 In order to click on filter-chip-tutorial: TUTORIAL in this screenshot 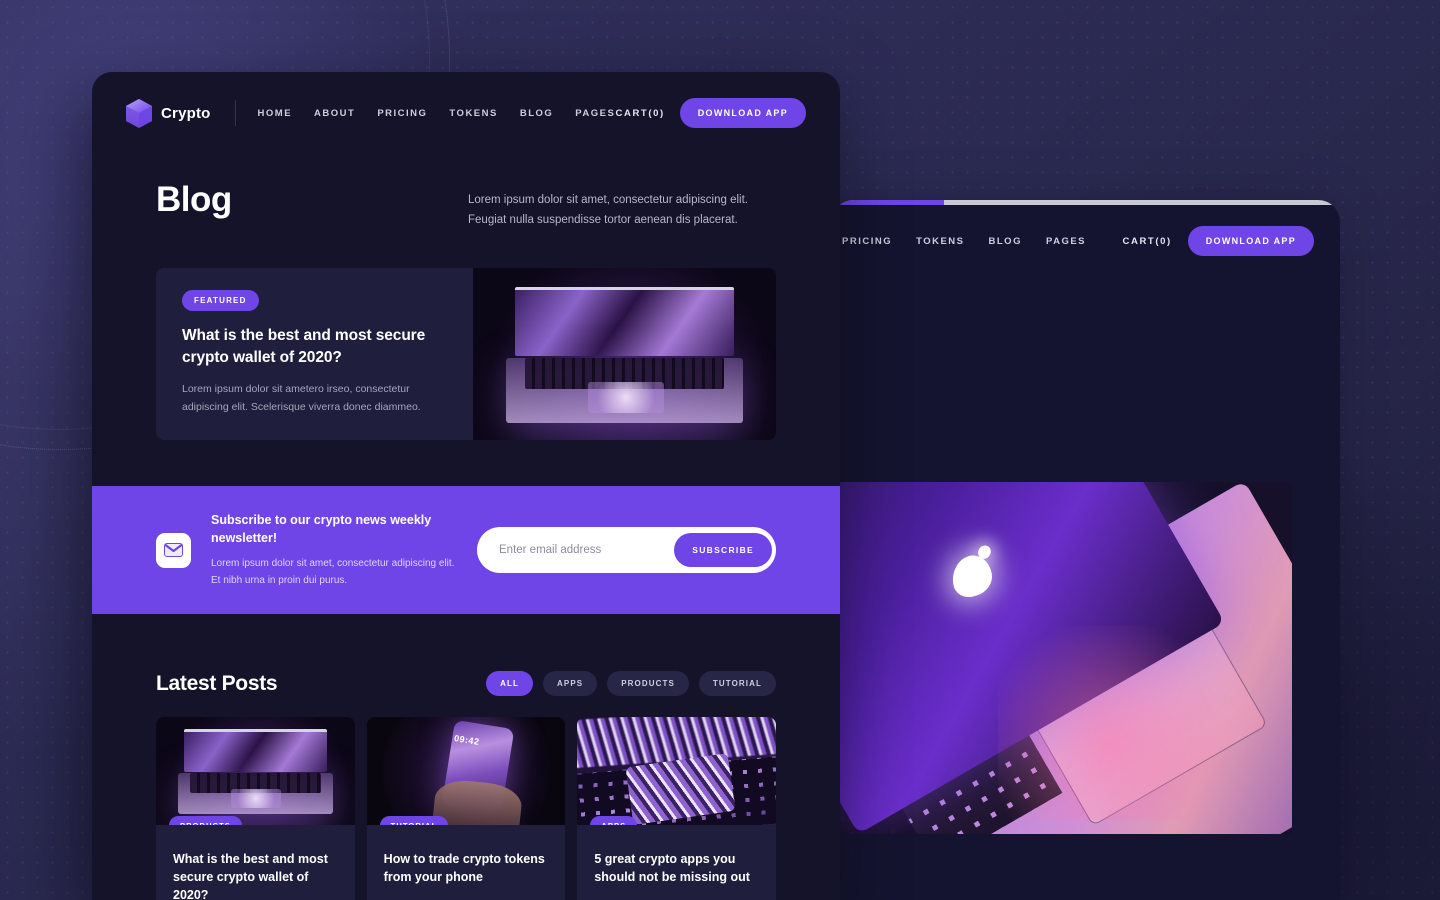, I will do `click(737, 684)`.